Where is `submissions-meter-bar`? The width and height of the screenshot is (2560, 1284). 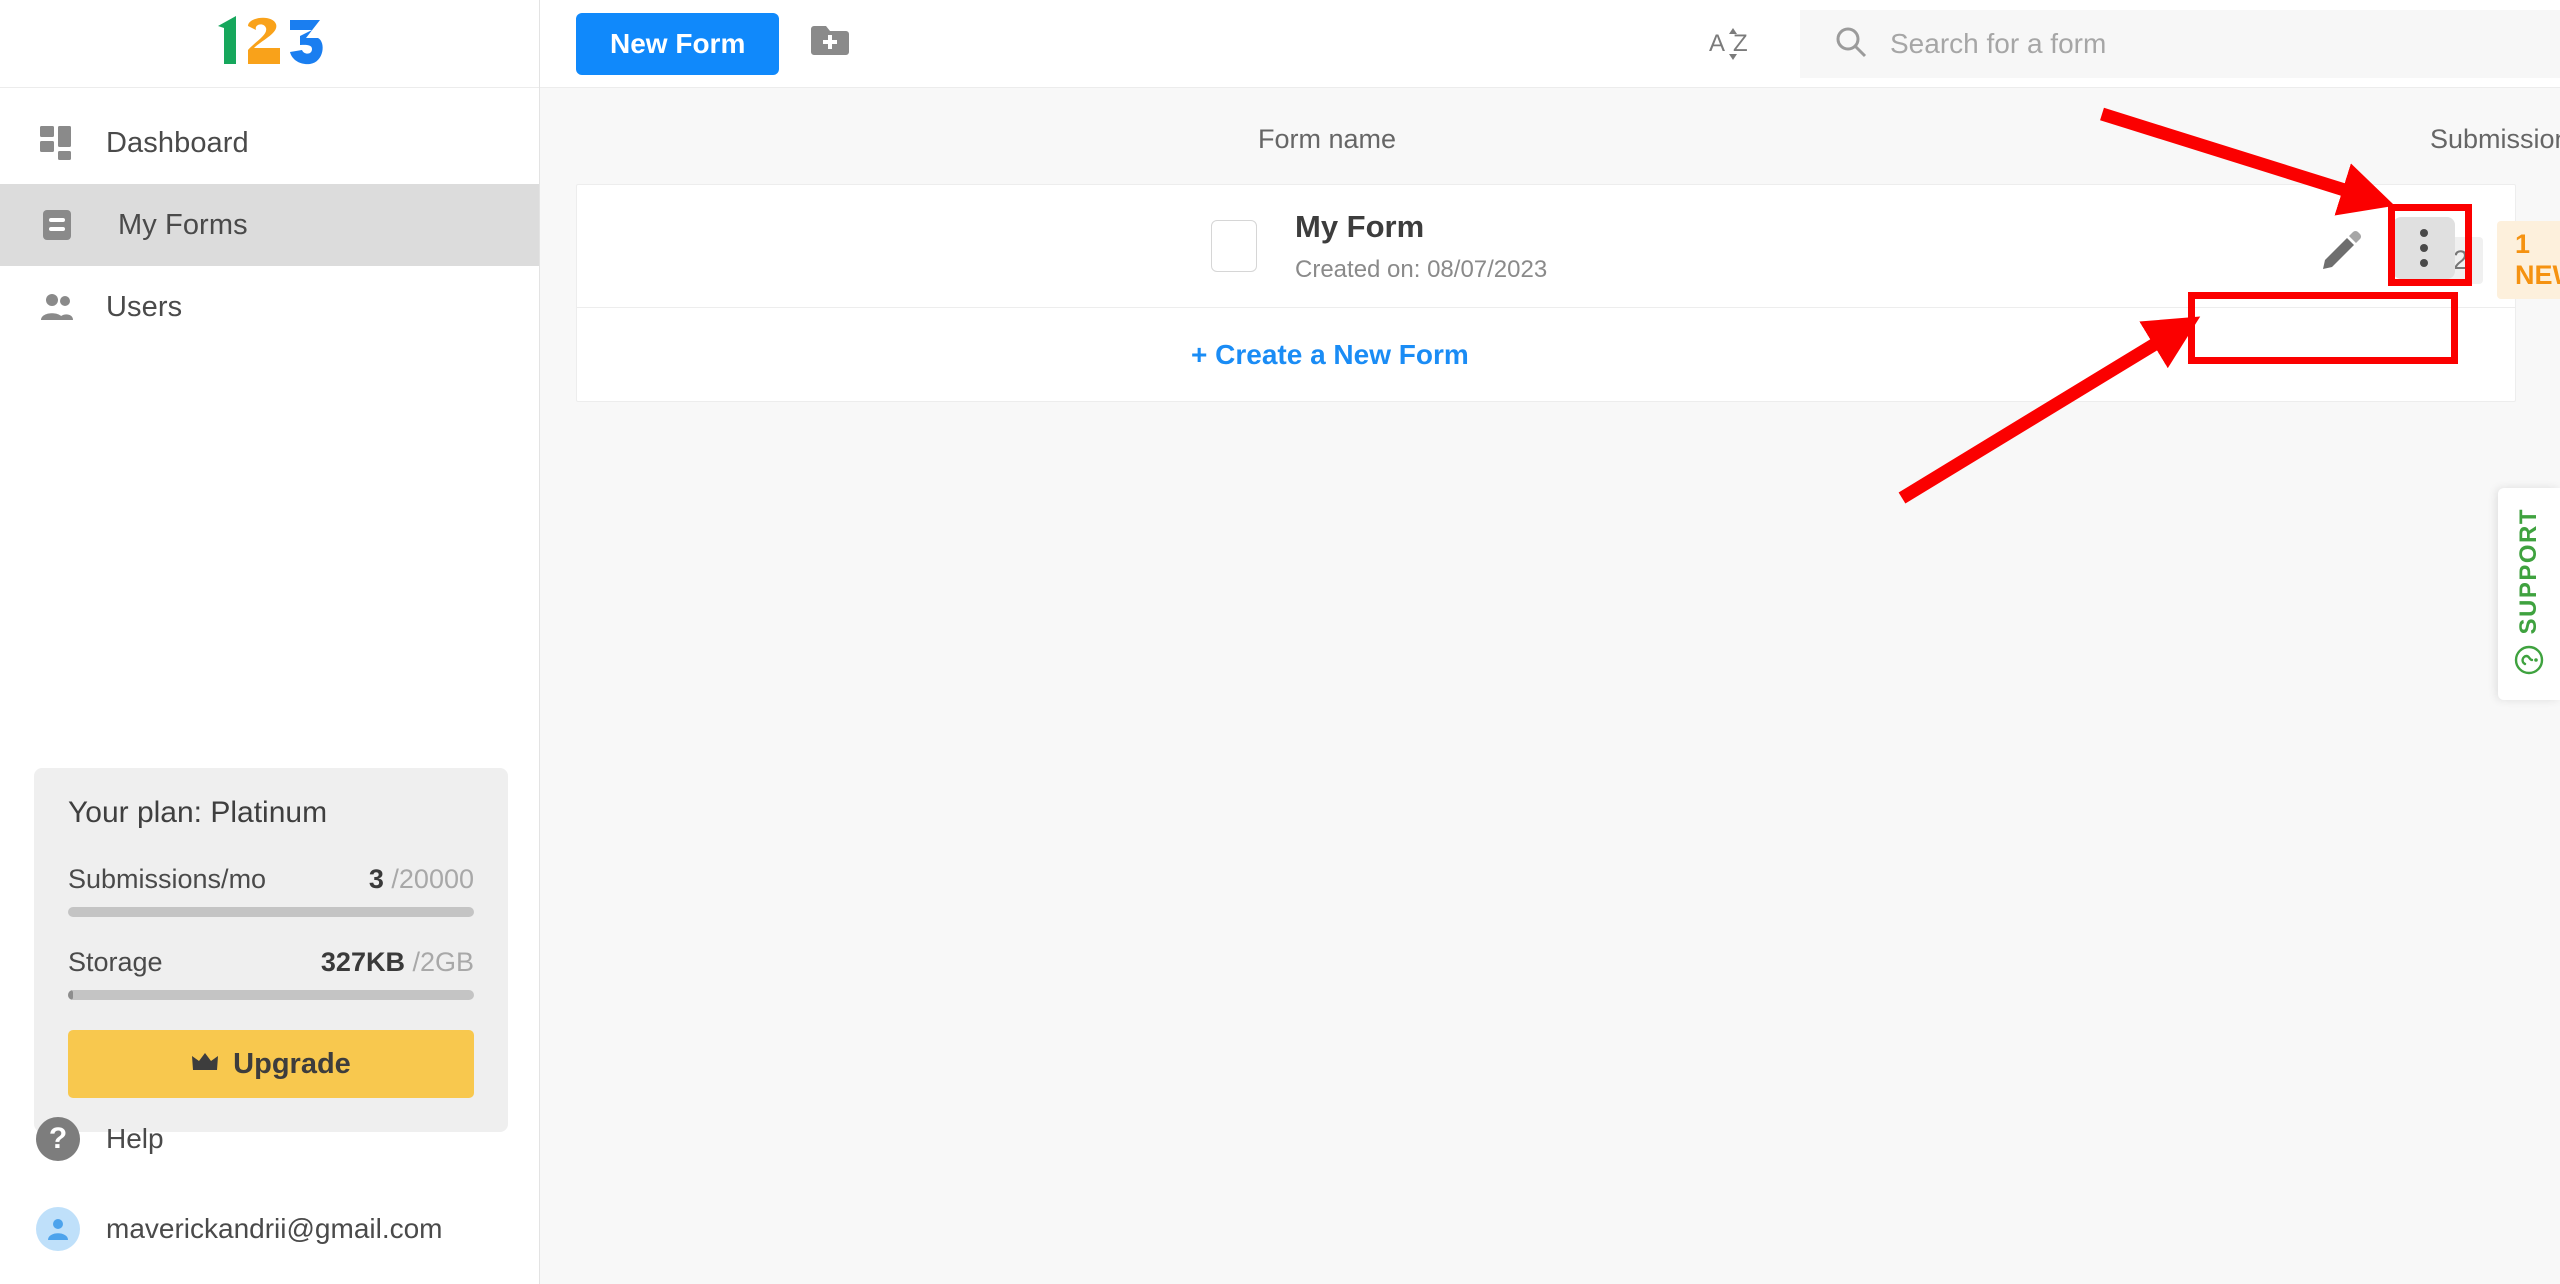
submissions-meter-bar is located at coordinates (271, 912).